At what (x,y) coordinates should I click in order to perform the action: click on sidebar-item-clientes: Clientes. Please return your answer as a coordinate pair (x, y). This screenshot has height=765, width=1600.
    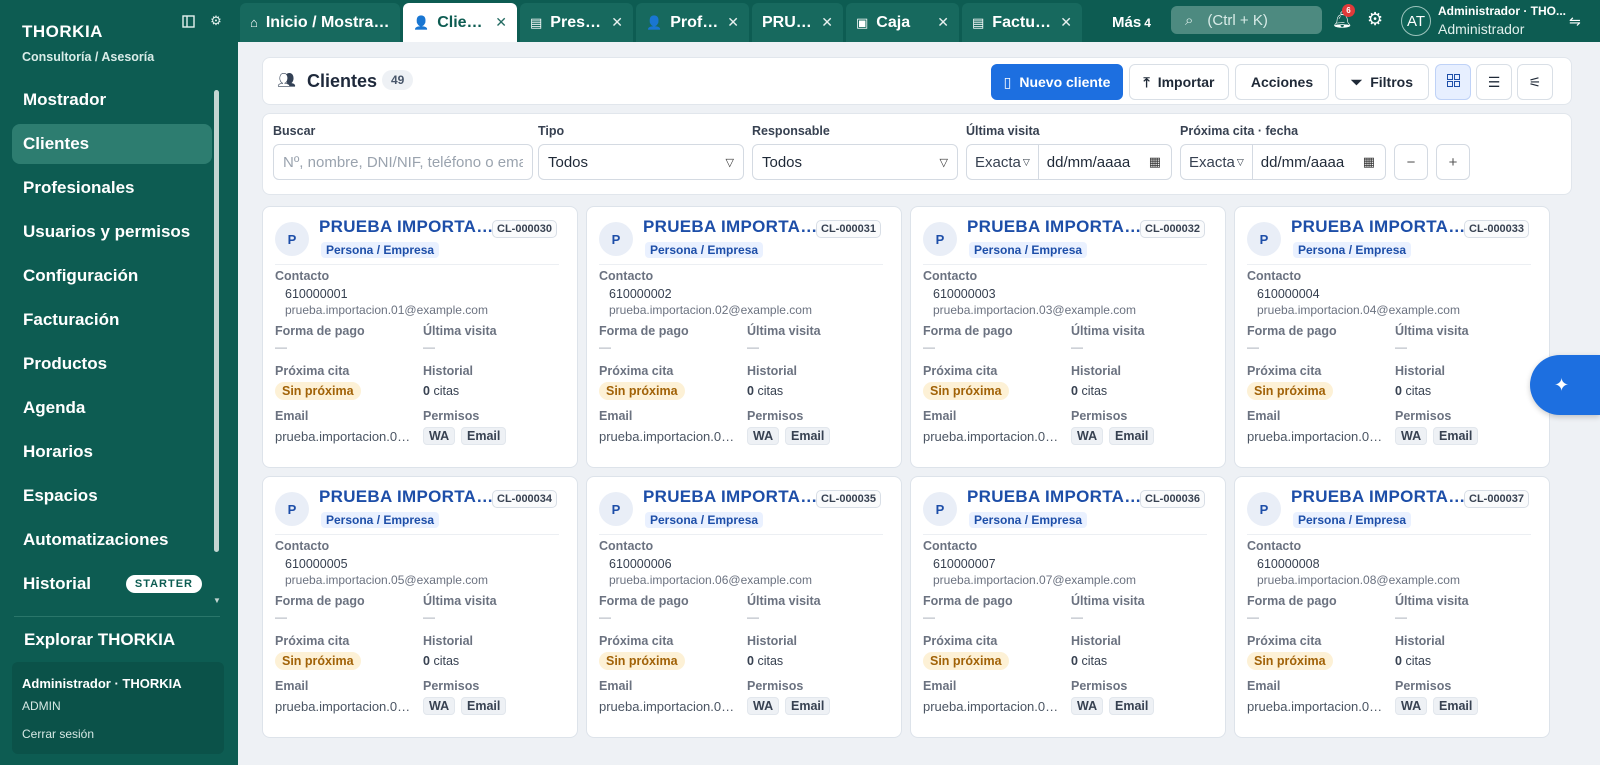
    Looking at the image, I should click on (112, 144).